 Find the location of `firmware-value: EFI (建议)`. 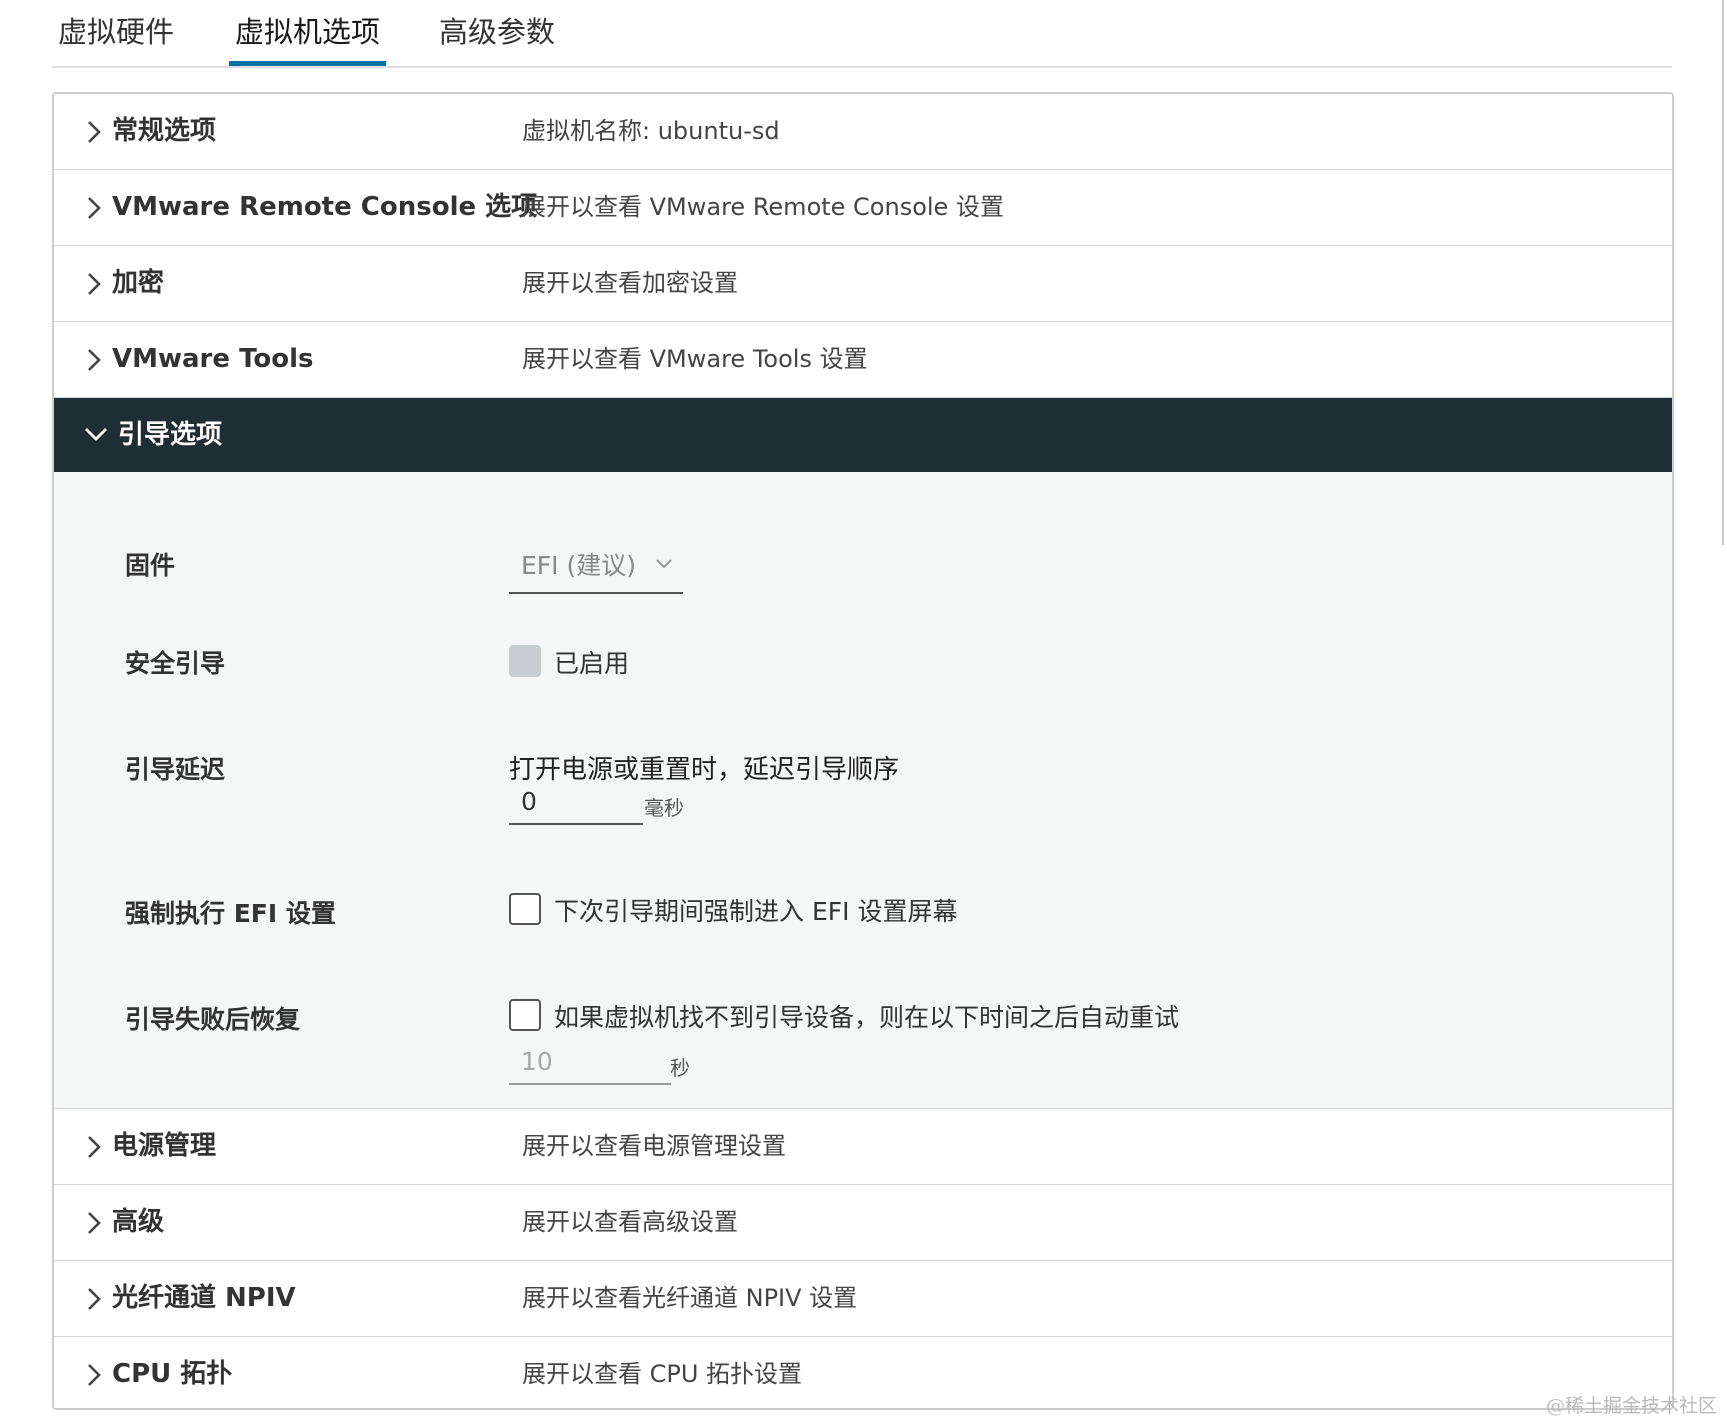

firmware-value: EFI (建议) is located at coordinates (579, 565).